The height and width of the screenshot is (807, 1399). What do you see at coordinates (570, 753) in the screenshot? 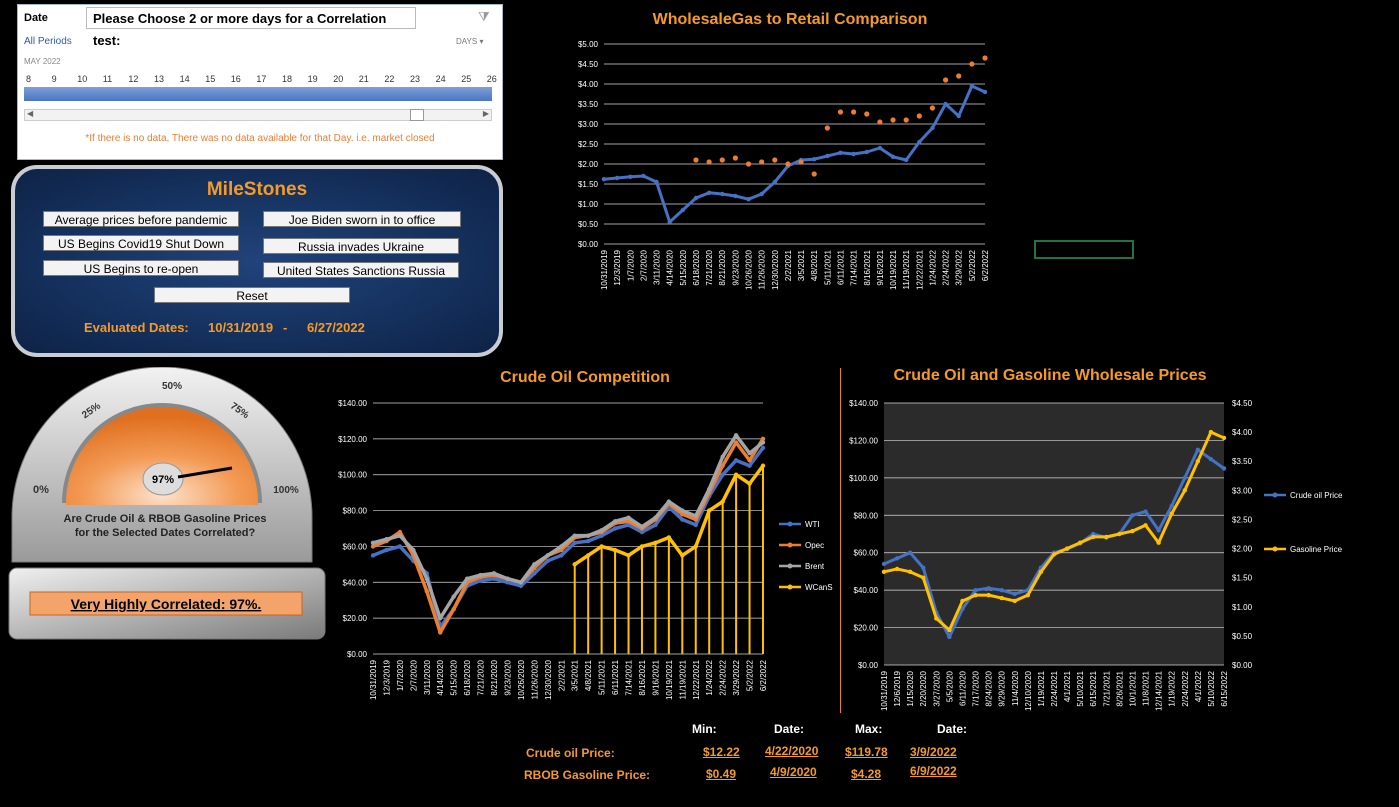
I see `crude-oil-label: Crude oil Price:` at bounding box center [570, 753].